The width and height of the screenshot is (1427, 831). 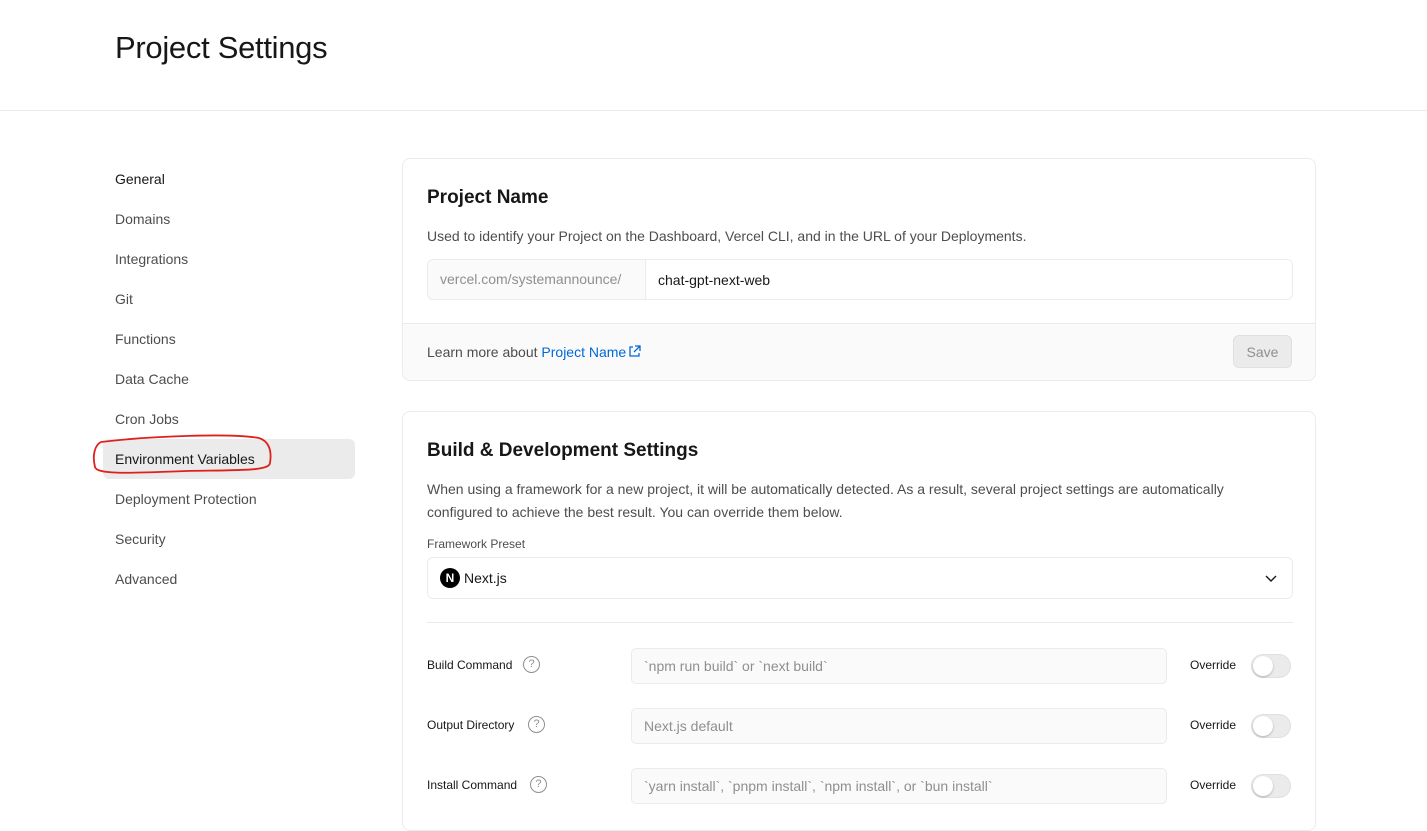 I want to click on footer-text: Learn more about Project Name, so click(x=534, y=352).